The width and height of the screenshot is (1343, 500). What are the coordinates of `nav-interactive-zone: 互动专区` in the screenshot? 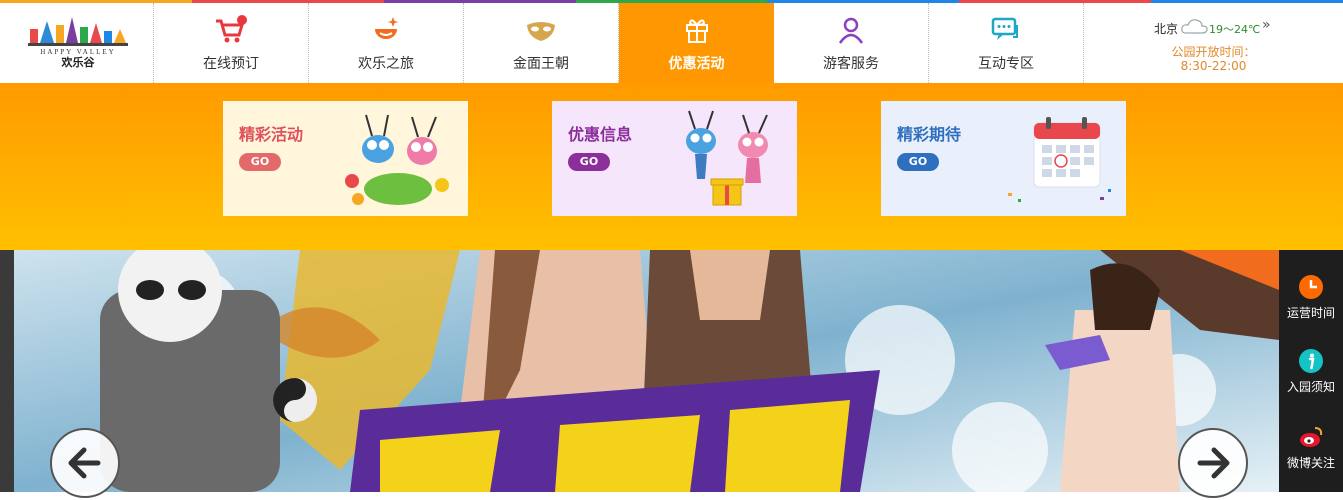 It's located at (1006, 43).